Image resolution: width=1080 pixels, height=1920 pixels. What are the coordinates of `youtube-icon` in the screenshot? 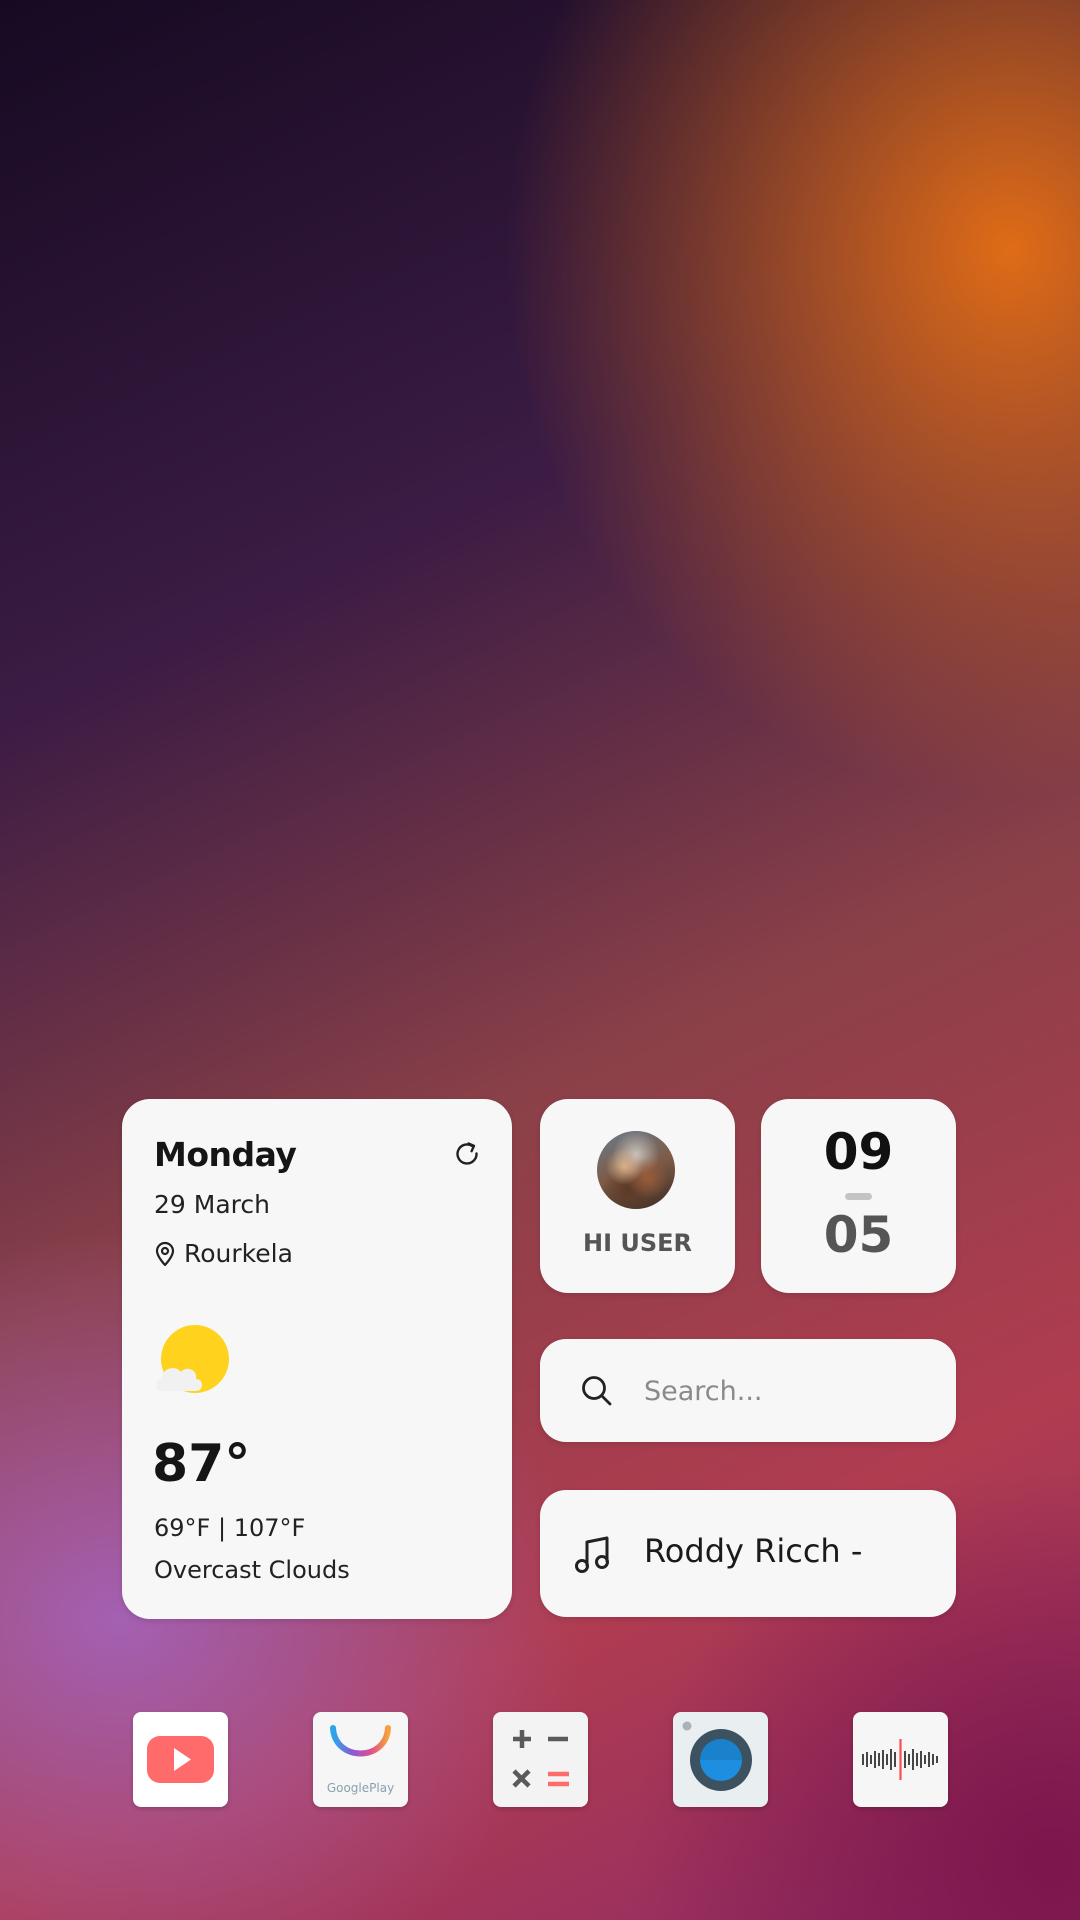 It's located at (180, 1759).